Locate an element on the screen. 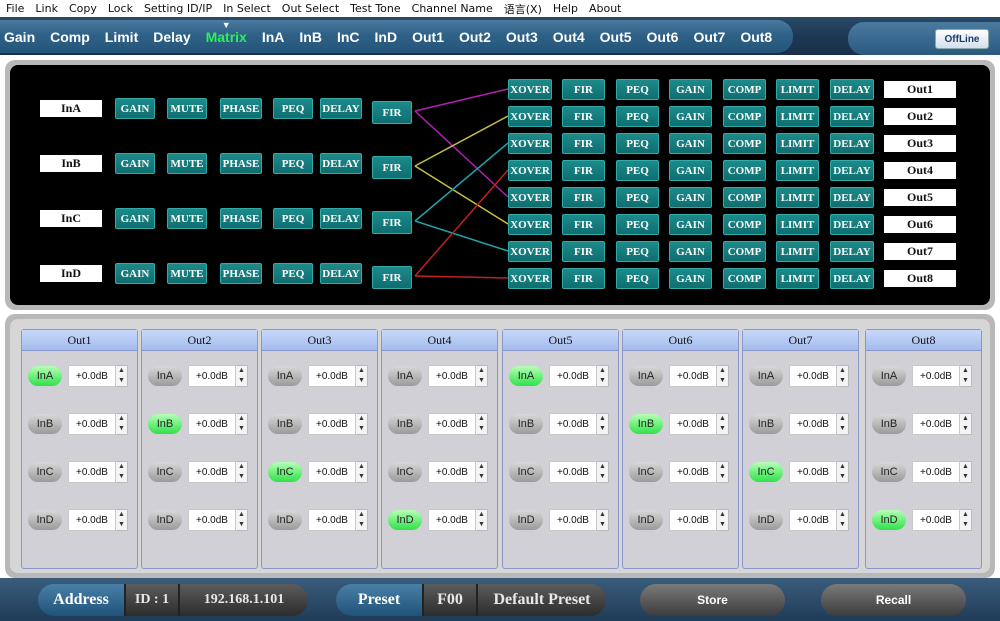 The height and width of the screenshot is (621, 1000). output-out8-fir-block: FIR is located at coordinates (583, 278).